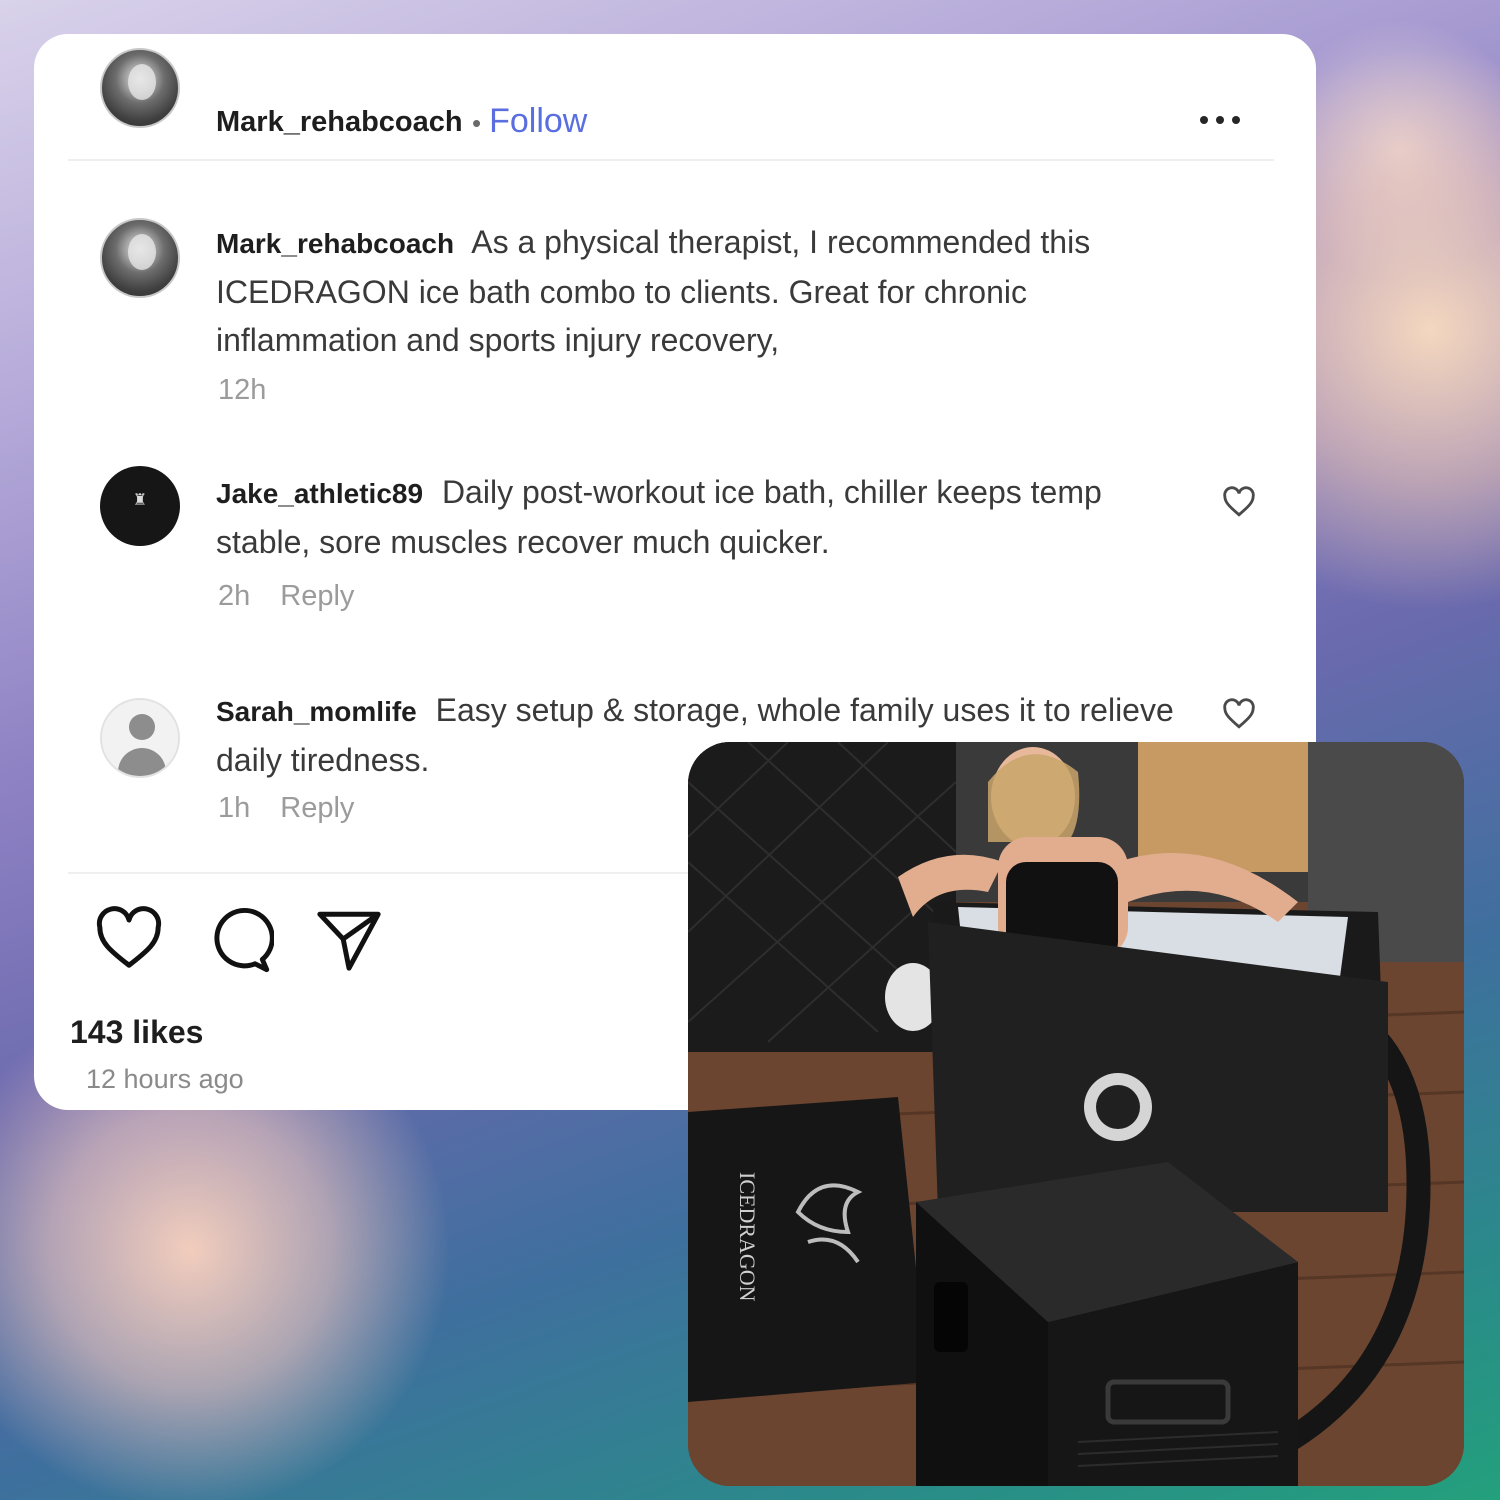  Describe the element at coordinates (239, 939) in the screenshot. I see `comment-icon` at that location.